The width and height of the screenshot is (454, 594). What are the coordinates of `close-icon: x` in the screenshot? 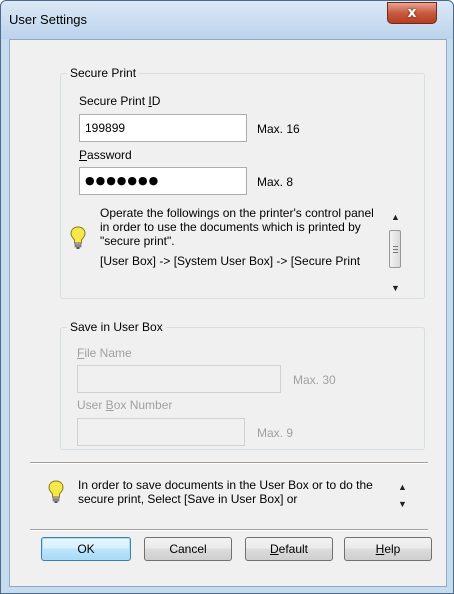 It's located at (412, 13).